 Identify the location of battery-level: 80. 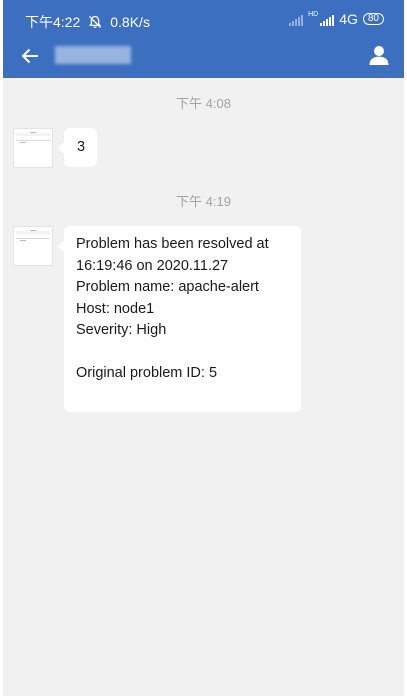
(373, 18).